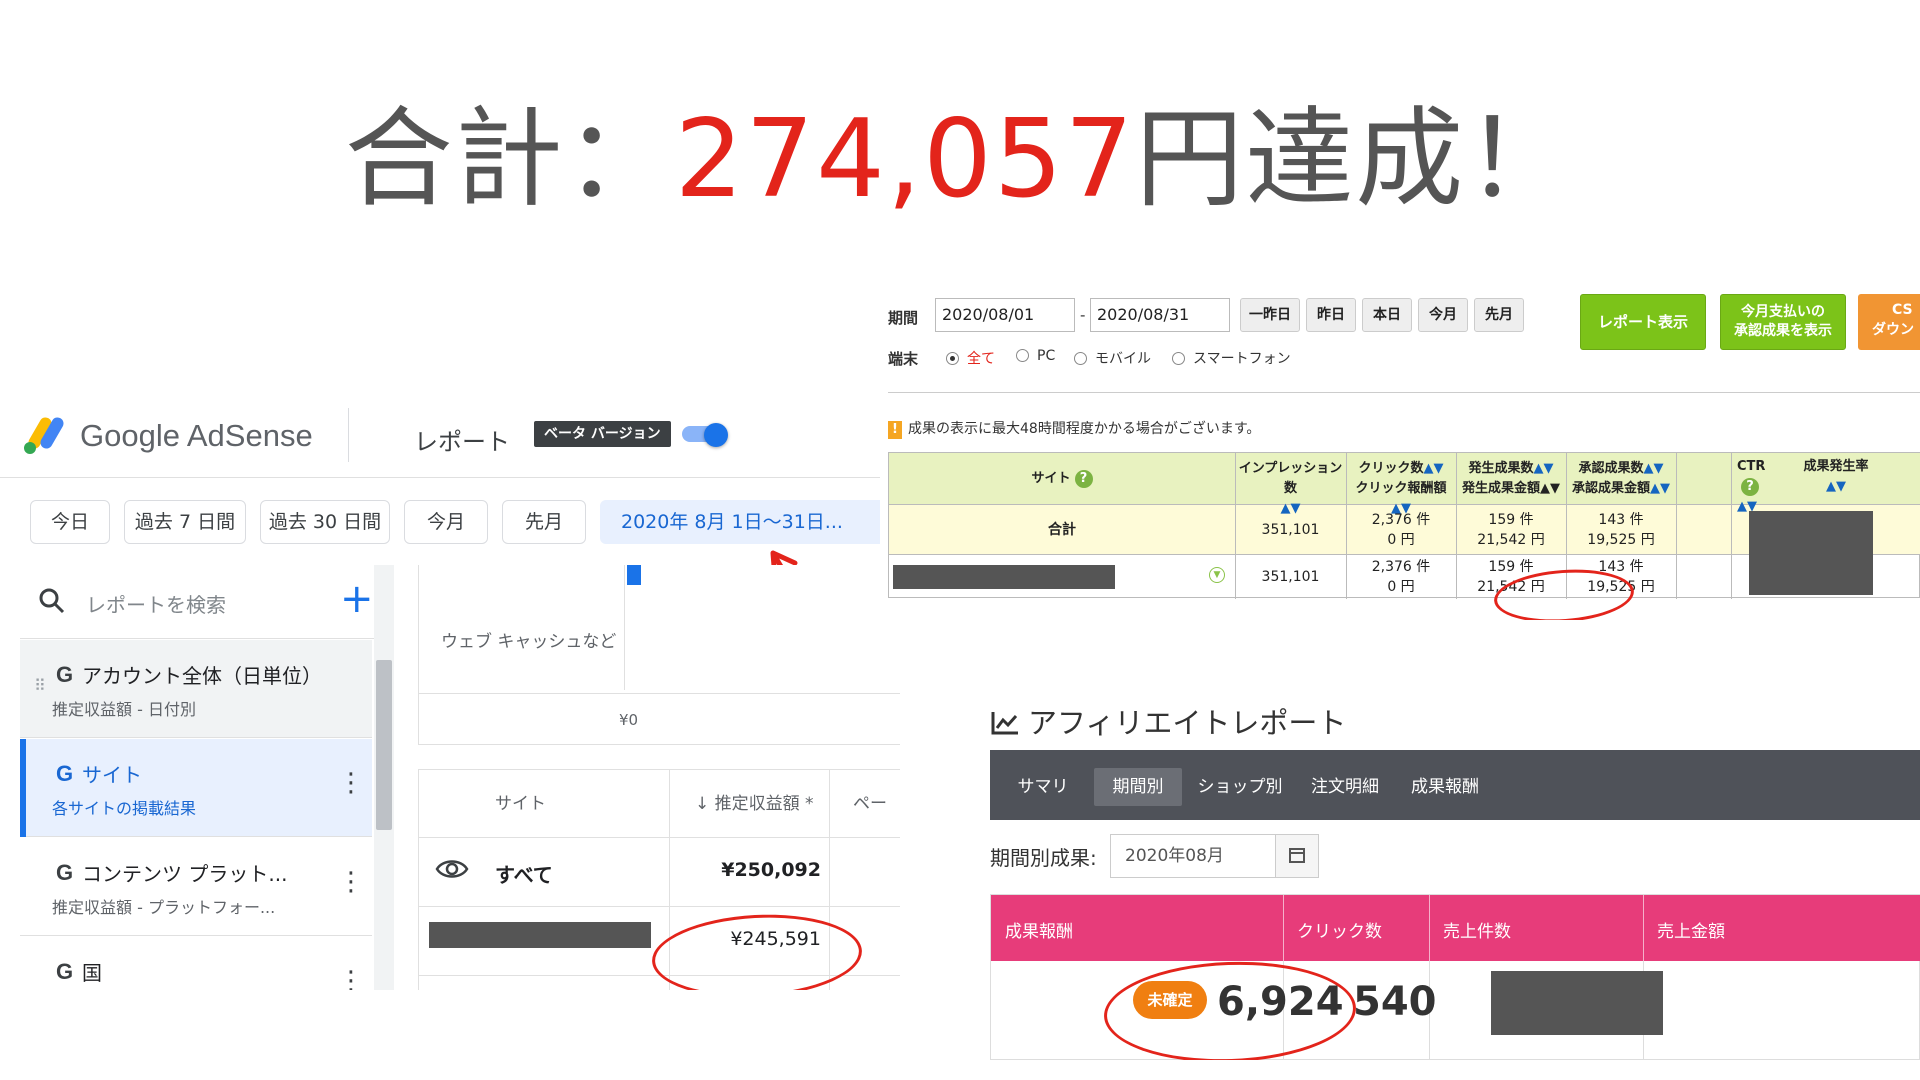 The width and height of the screenshot is (1920, 1080). I want to click on affiliate-tabbar: サマリ 期間別 ショップ別 注文明細 成果報酬, so click(1455, 785).